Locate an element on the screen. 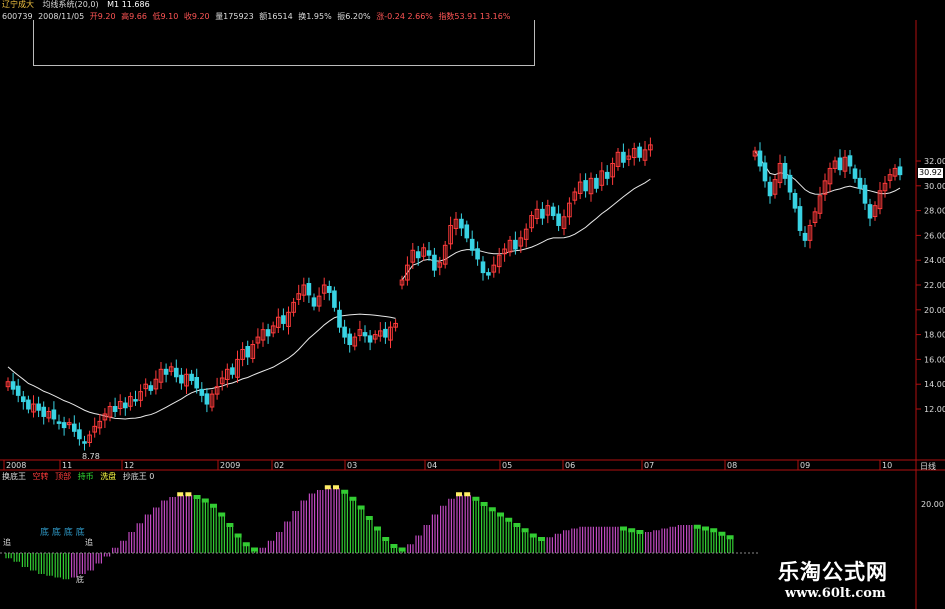 The width and height of the screenshot is (945, 609). amplitude-value: 振6.20% is located at coordinates (354, 16).